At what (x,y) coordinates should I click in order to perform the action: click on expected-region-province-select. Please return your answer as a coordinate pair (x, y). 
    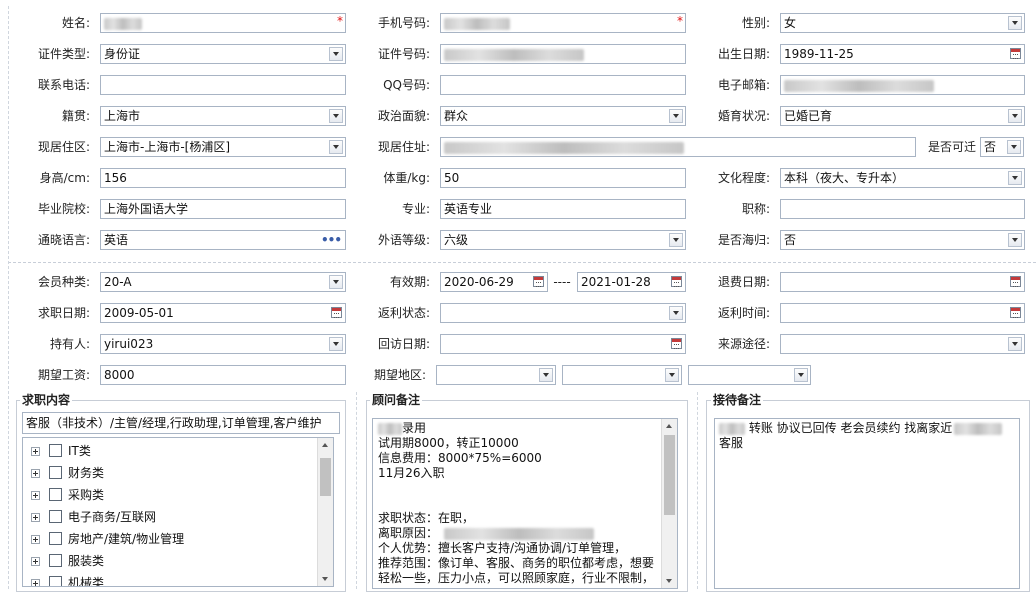
    Looking at the image, I should click on (496, 375).